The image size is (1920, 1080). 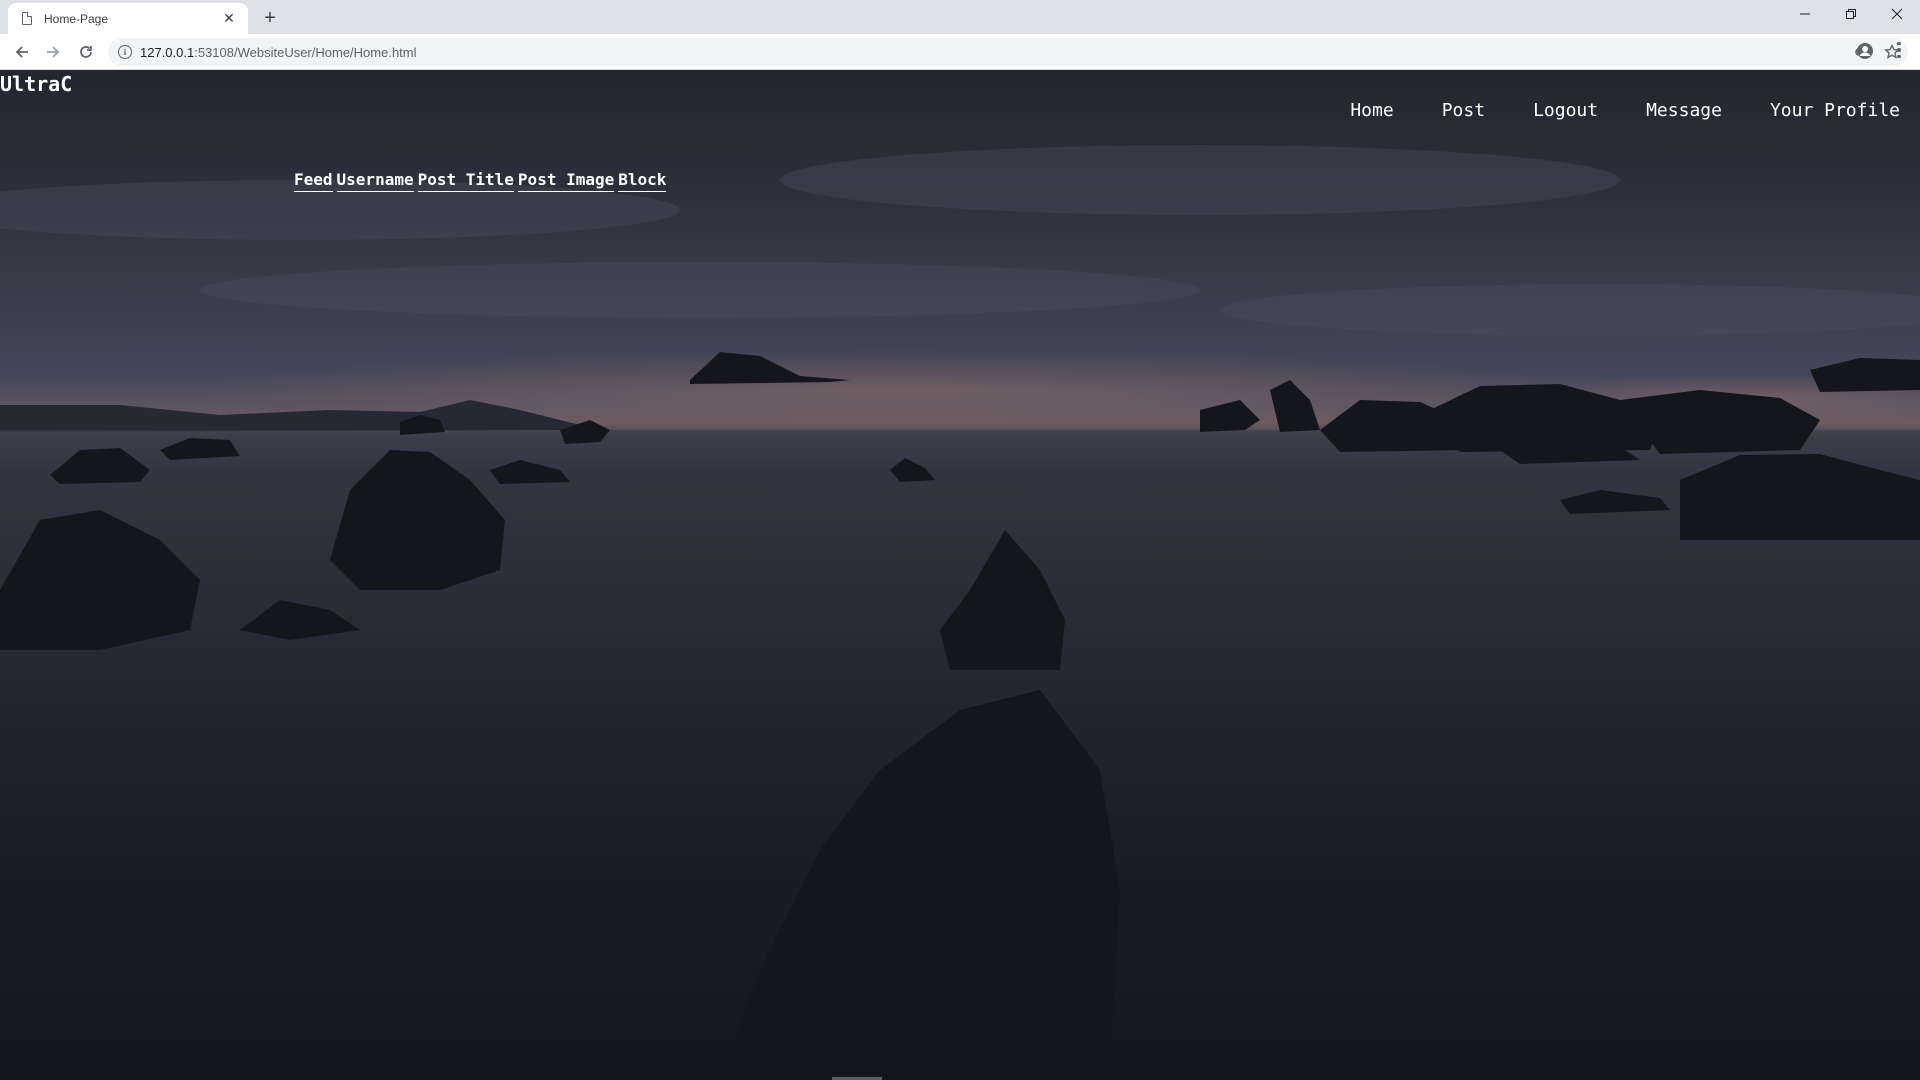 I want to click on minimize-button, so click(x=1805, y=14).